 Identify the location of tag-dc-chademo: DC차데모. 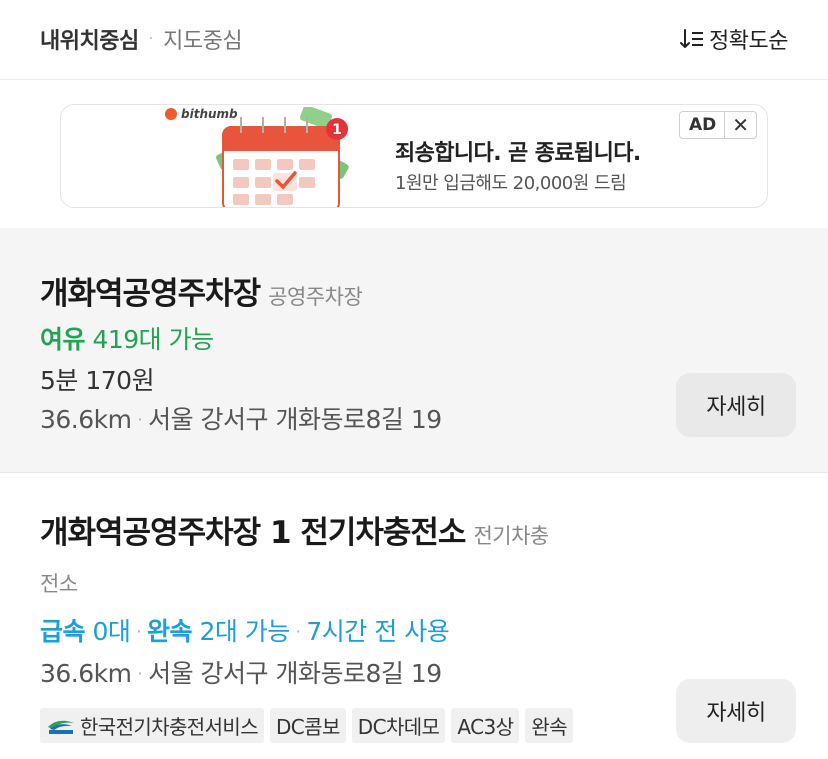
(398, 725).